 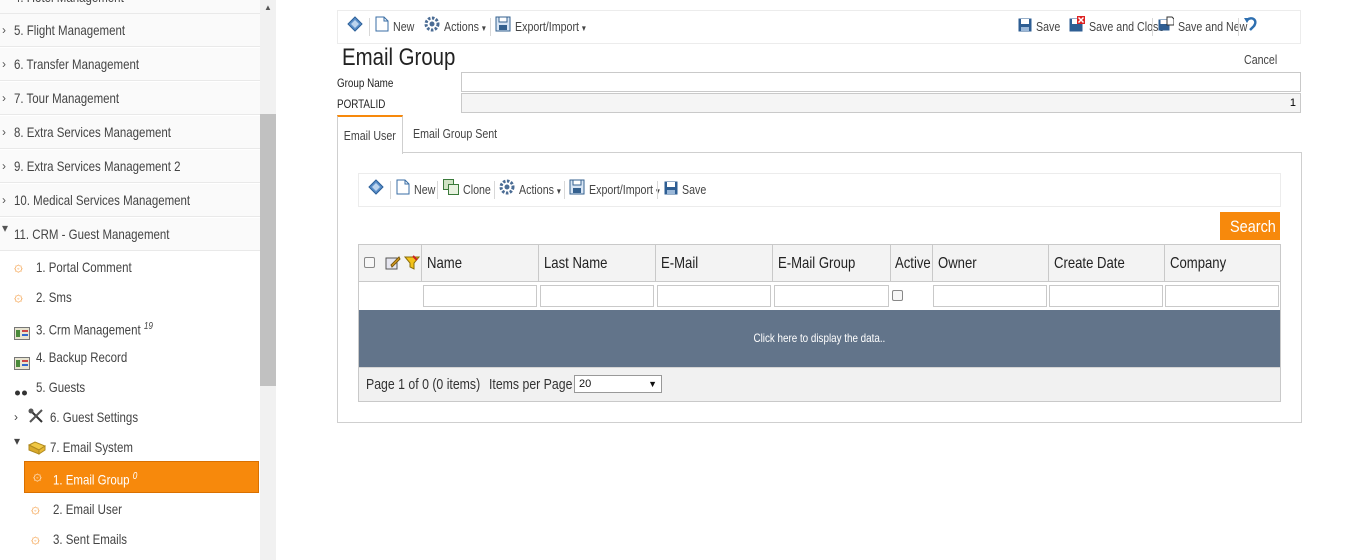 What do you see at coordinates (268, 8) in the screenshot?
I see `scroll-up-arrow-icon: ▲` at bounding box center [268, 8].